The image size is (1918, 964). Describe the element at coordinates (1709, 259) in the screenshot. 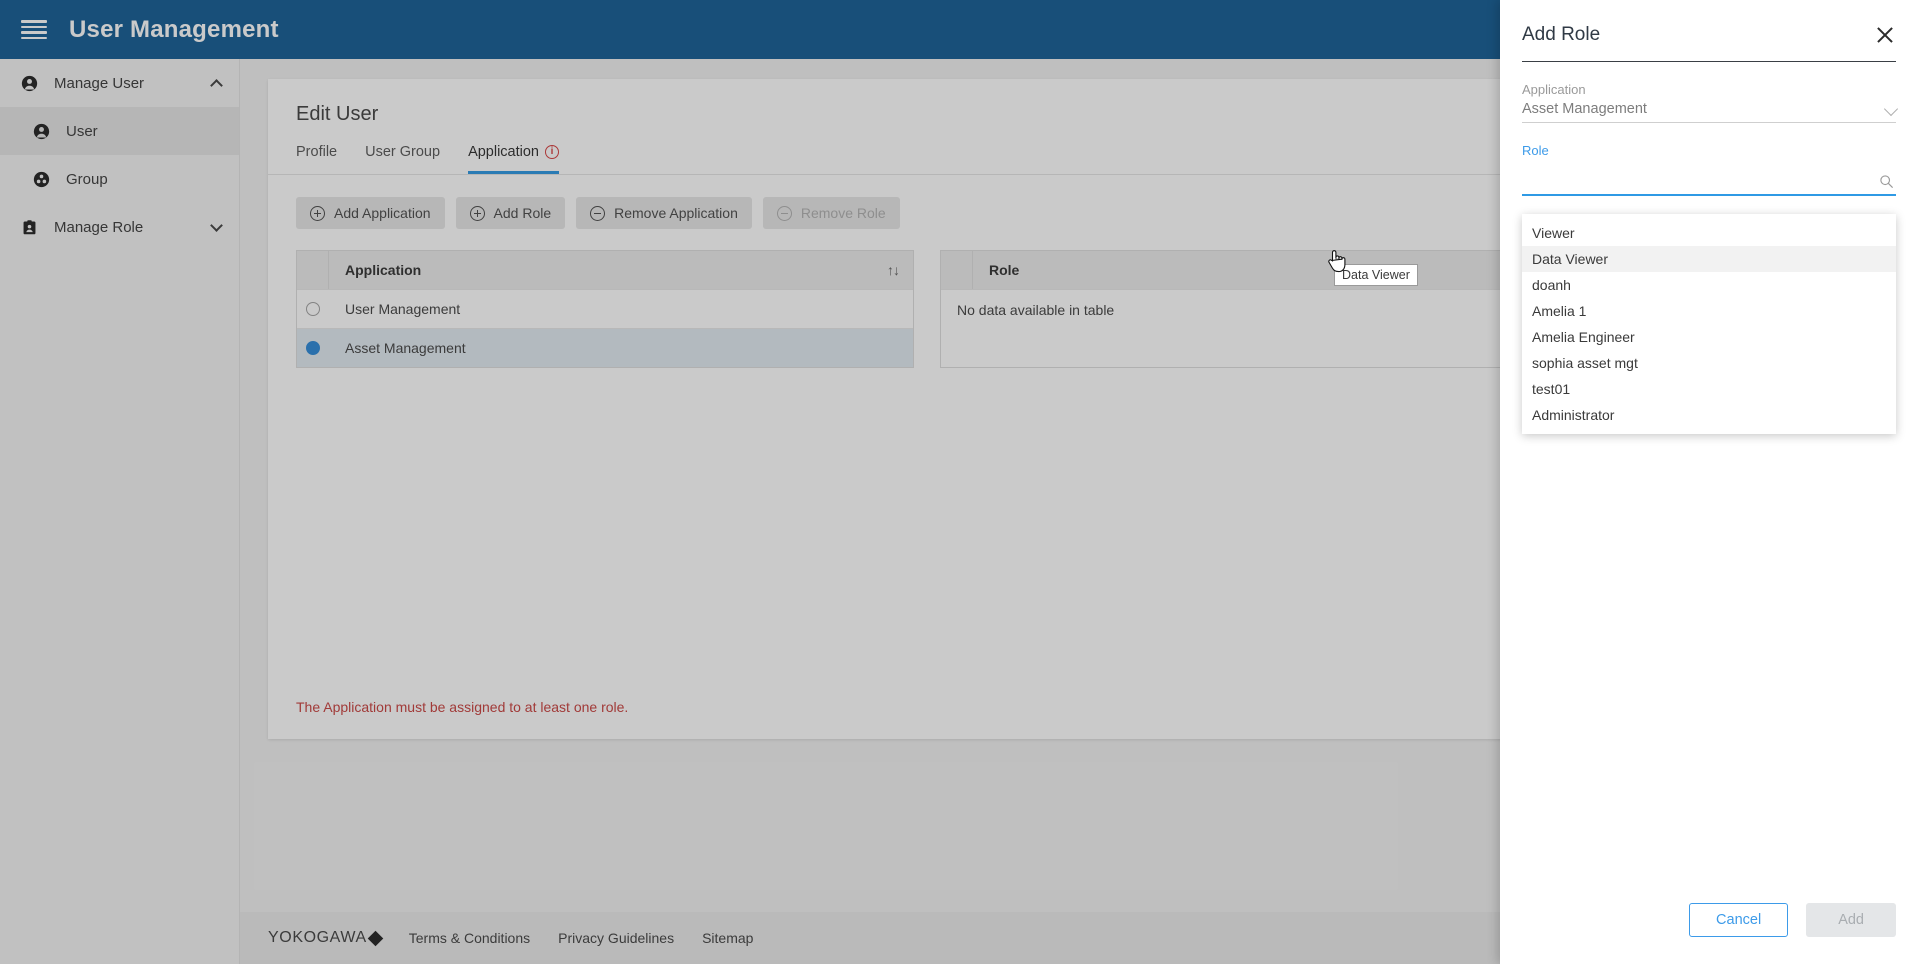

I see `dropdown-option: Data Viewer` at that location.